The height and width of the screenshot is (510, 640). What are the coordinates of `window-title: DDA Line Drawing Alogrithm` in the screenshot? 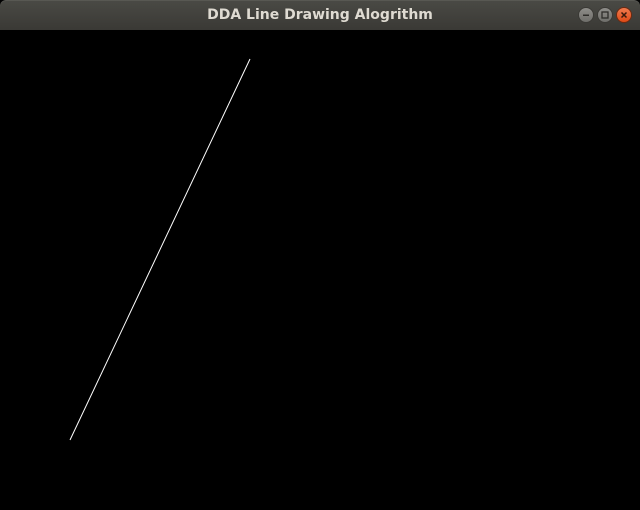 It's located at (320, 15).